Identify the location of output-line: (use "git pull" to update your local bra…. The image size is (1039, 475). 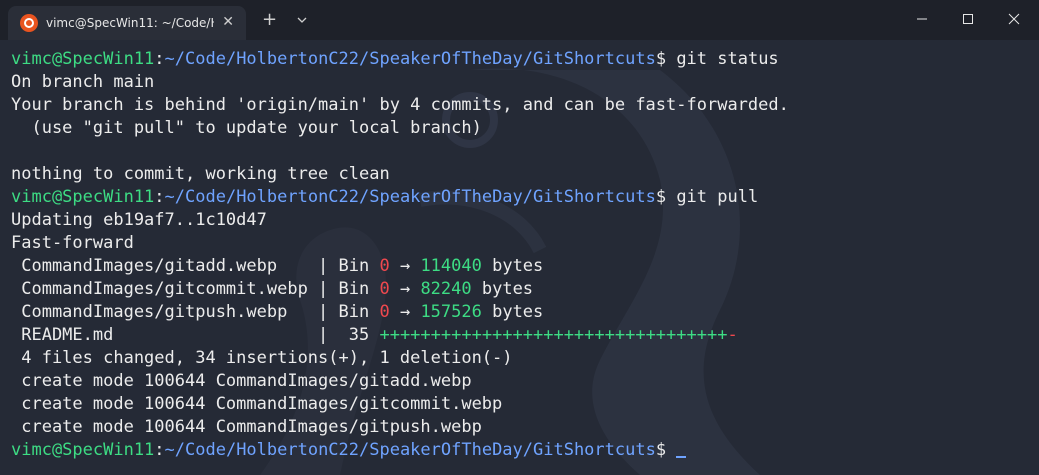
(246, 128).